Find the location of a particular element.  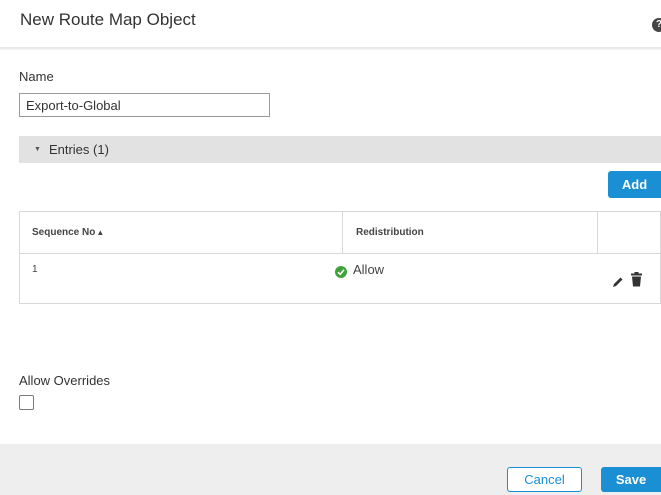

cancel-button: Cancel is located at coordinates (544, 479).